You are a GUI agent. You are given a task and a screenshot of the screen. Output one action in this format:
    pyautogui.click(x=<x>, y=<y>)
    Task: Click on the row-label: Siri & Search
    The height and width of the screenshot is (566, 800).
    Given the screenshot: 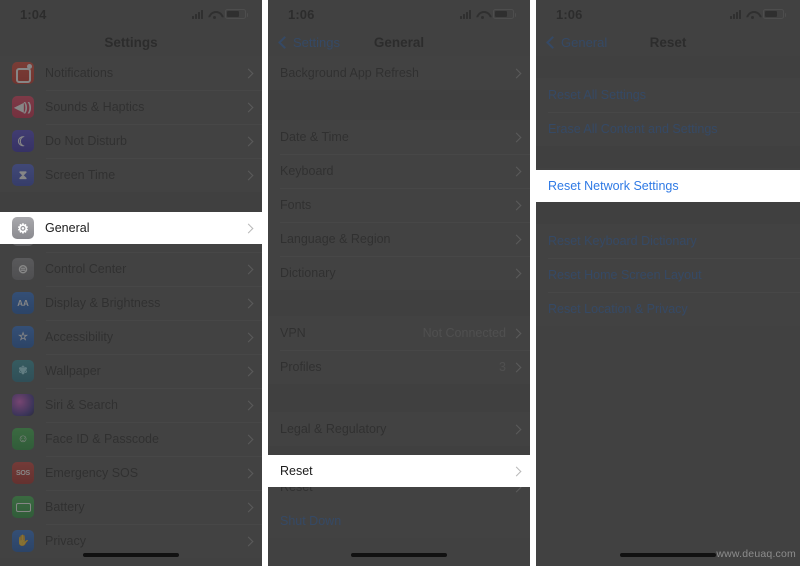 What is the action you would take?
    pyautogui.click(x=81, y=405)
    